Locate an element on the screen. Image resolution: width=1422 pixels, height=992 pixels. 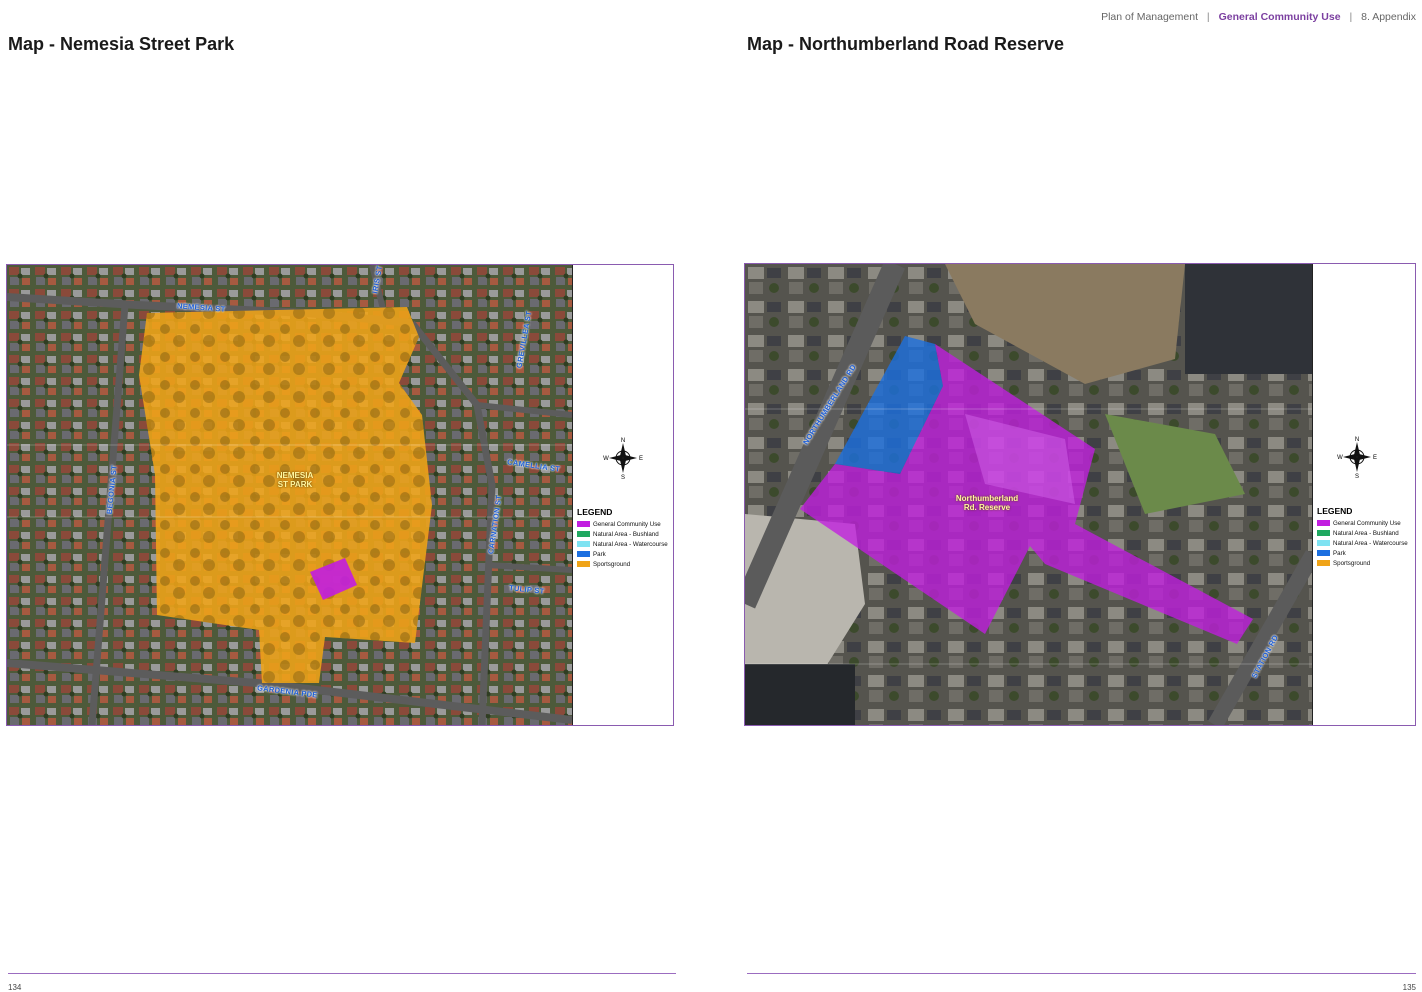
breadcrumb-doc: Plan of Management is located at coordinates (1149, 17).